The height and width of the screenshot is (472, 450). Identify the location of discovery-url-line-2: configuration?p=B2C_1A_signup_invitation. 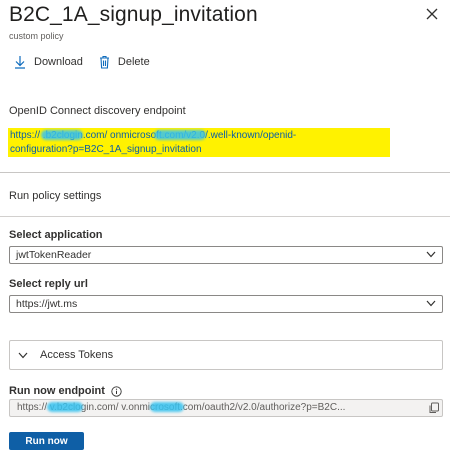
(106, 149).